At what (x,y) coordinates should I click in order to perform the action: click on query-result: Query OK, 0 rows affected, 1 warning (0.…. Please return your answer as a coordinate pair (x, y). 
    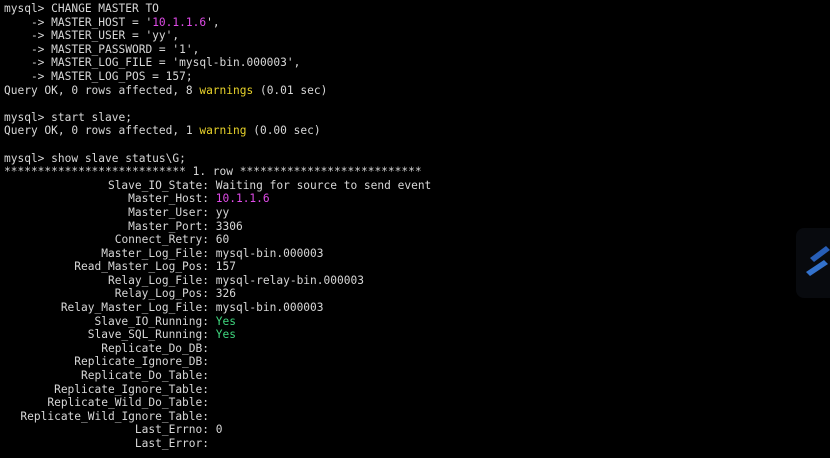
    Looking at the image, I should click on (417, 131).